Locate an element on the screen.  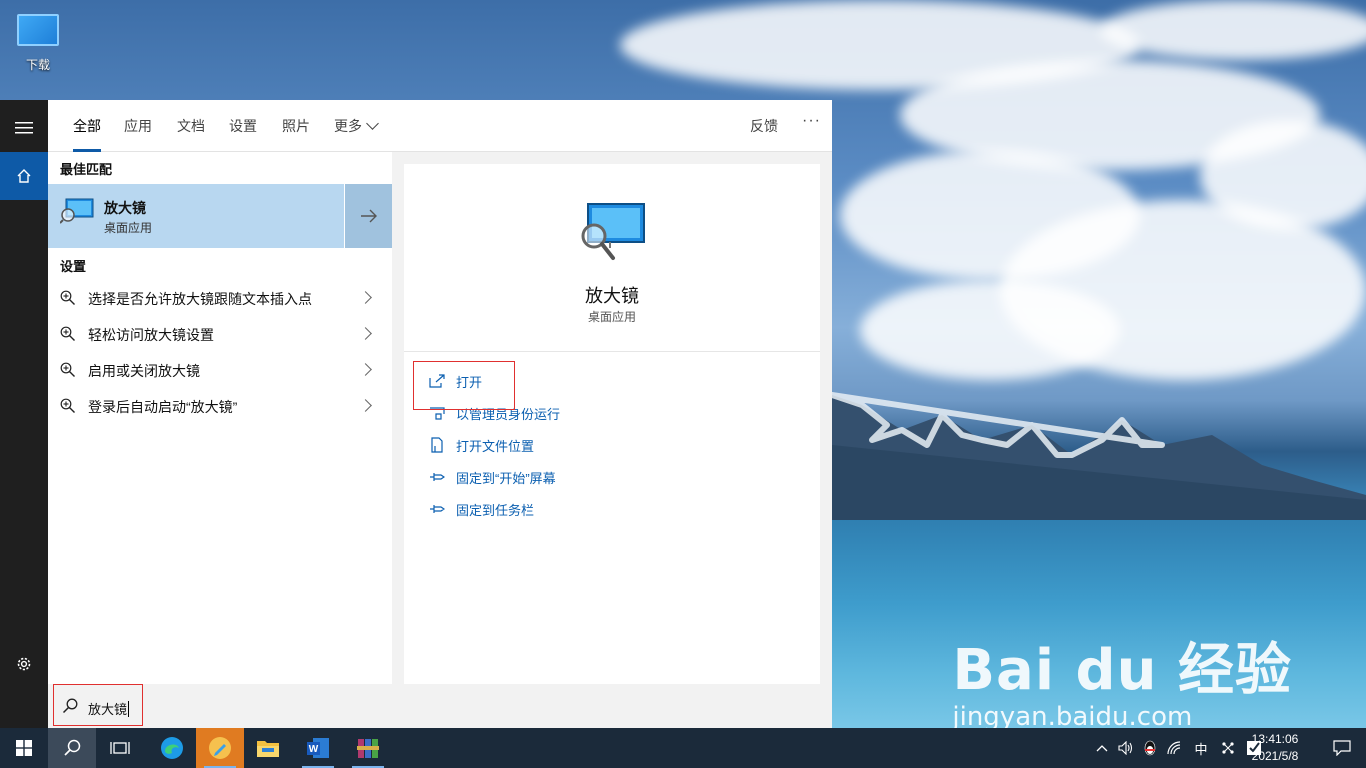
notification-icon is located at coordinates (1342, 748).